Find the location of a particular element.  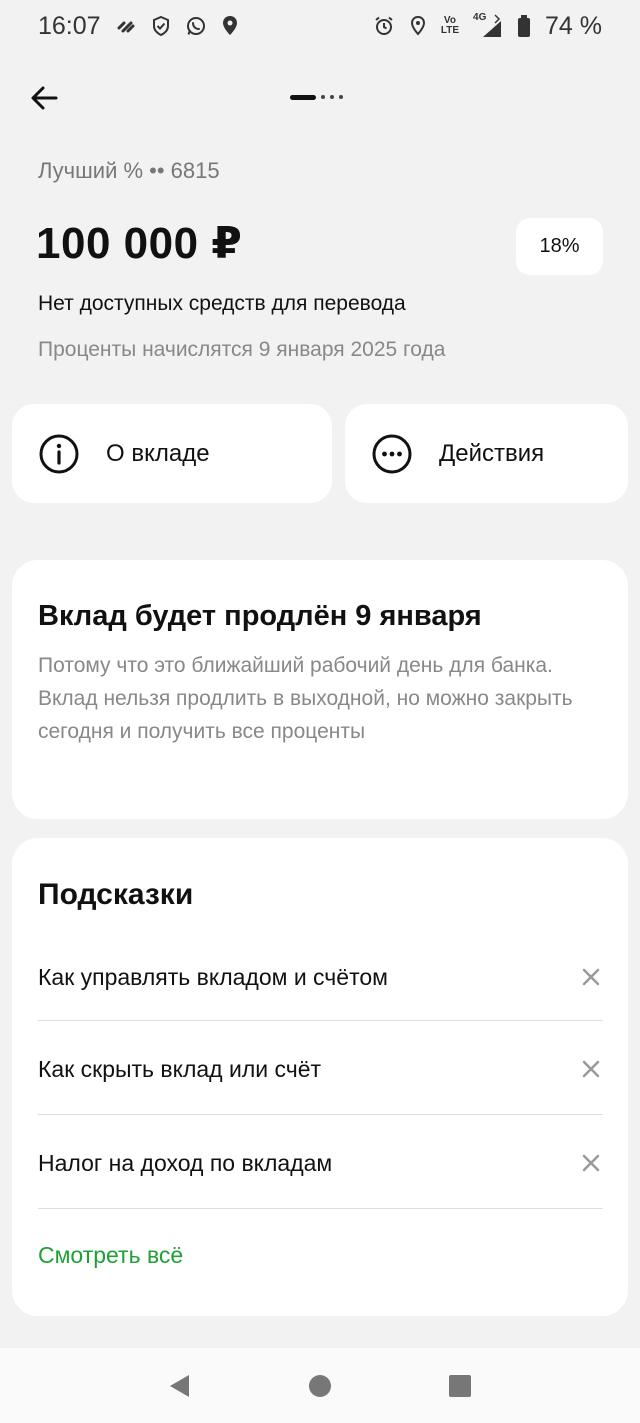

actions-label: Действия is located at coordinates (492, 453).